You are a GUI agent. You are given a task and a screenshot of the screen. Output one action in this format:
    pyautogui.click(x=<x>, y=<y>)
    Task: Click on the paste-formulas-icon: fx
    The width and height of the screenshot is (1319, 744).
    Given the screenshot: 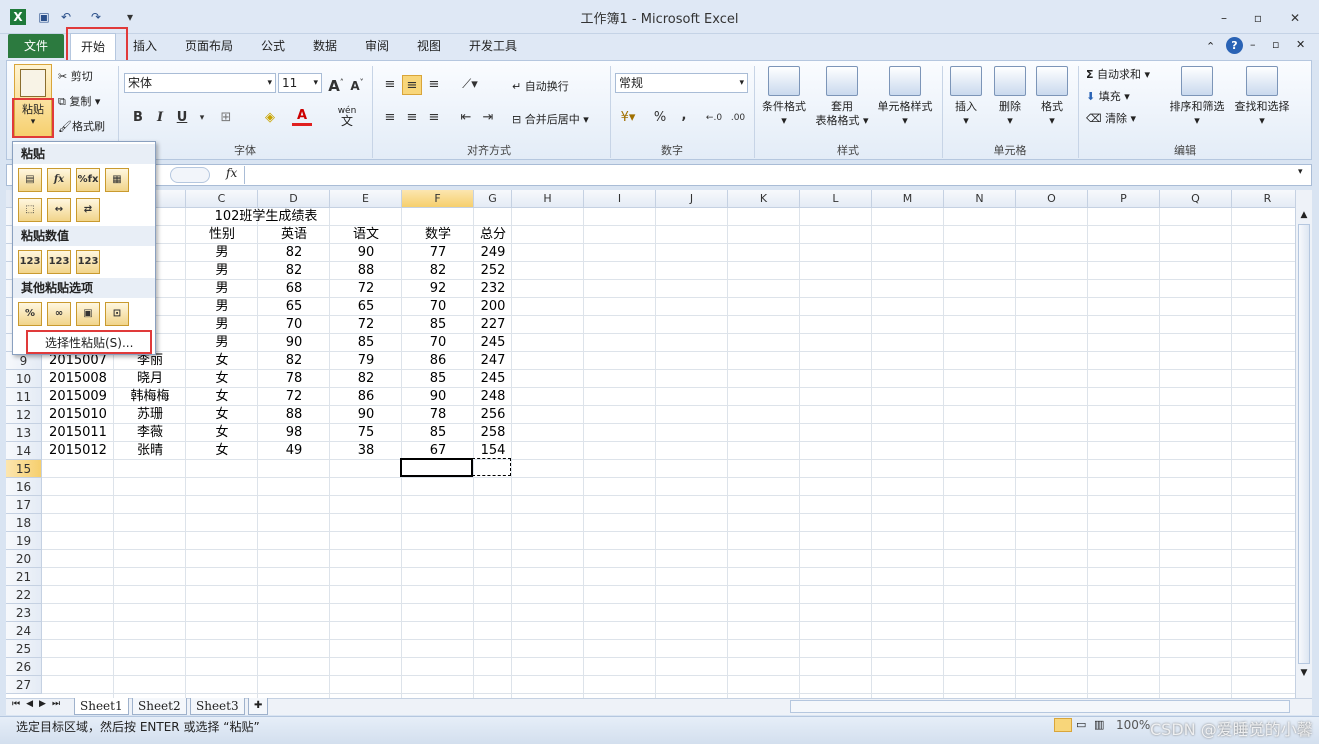 What is the action you would take?
    pyautogui.click(x=59, y=180)
    